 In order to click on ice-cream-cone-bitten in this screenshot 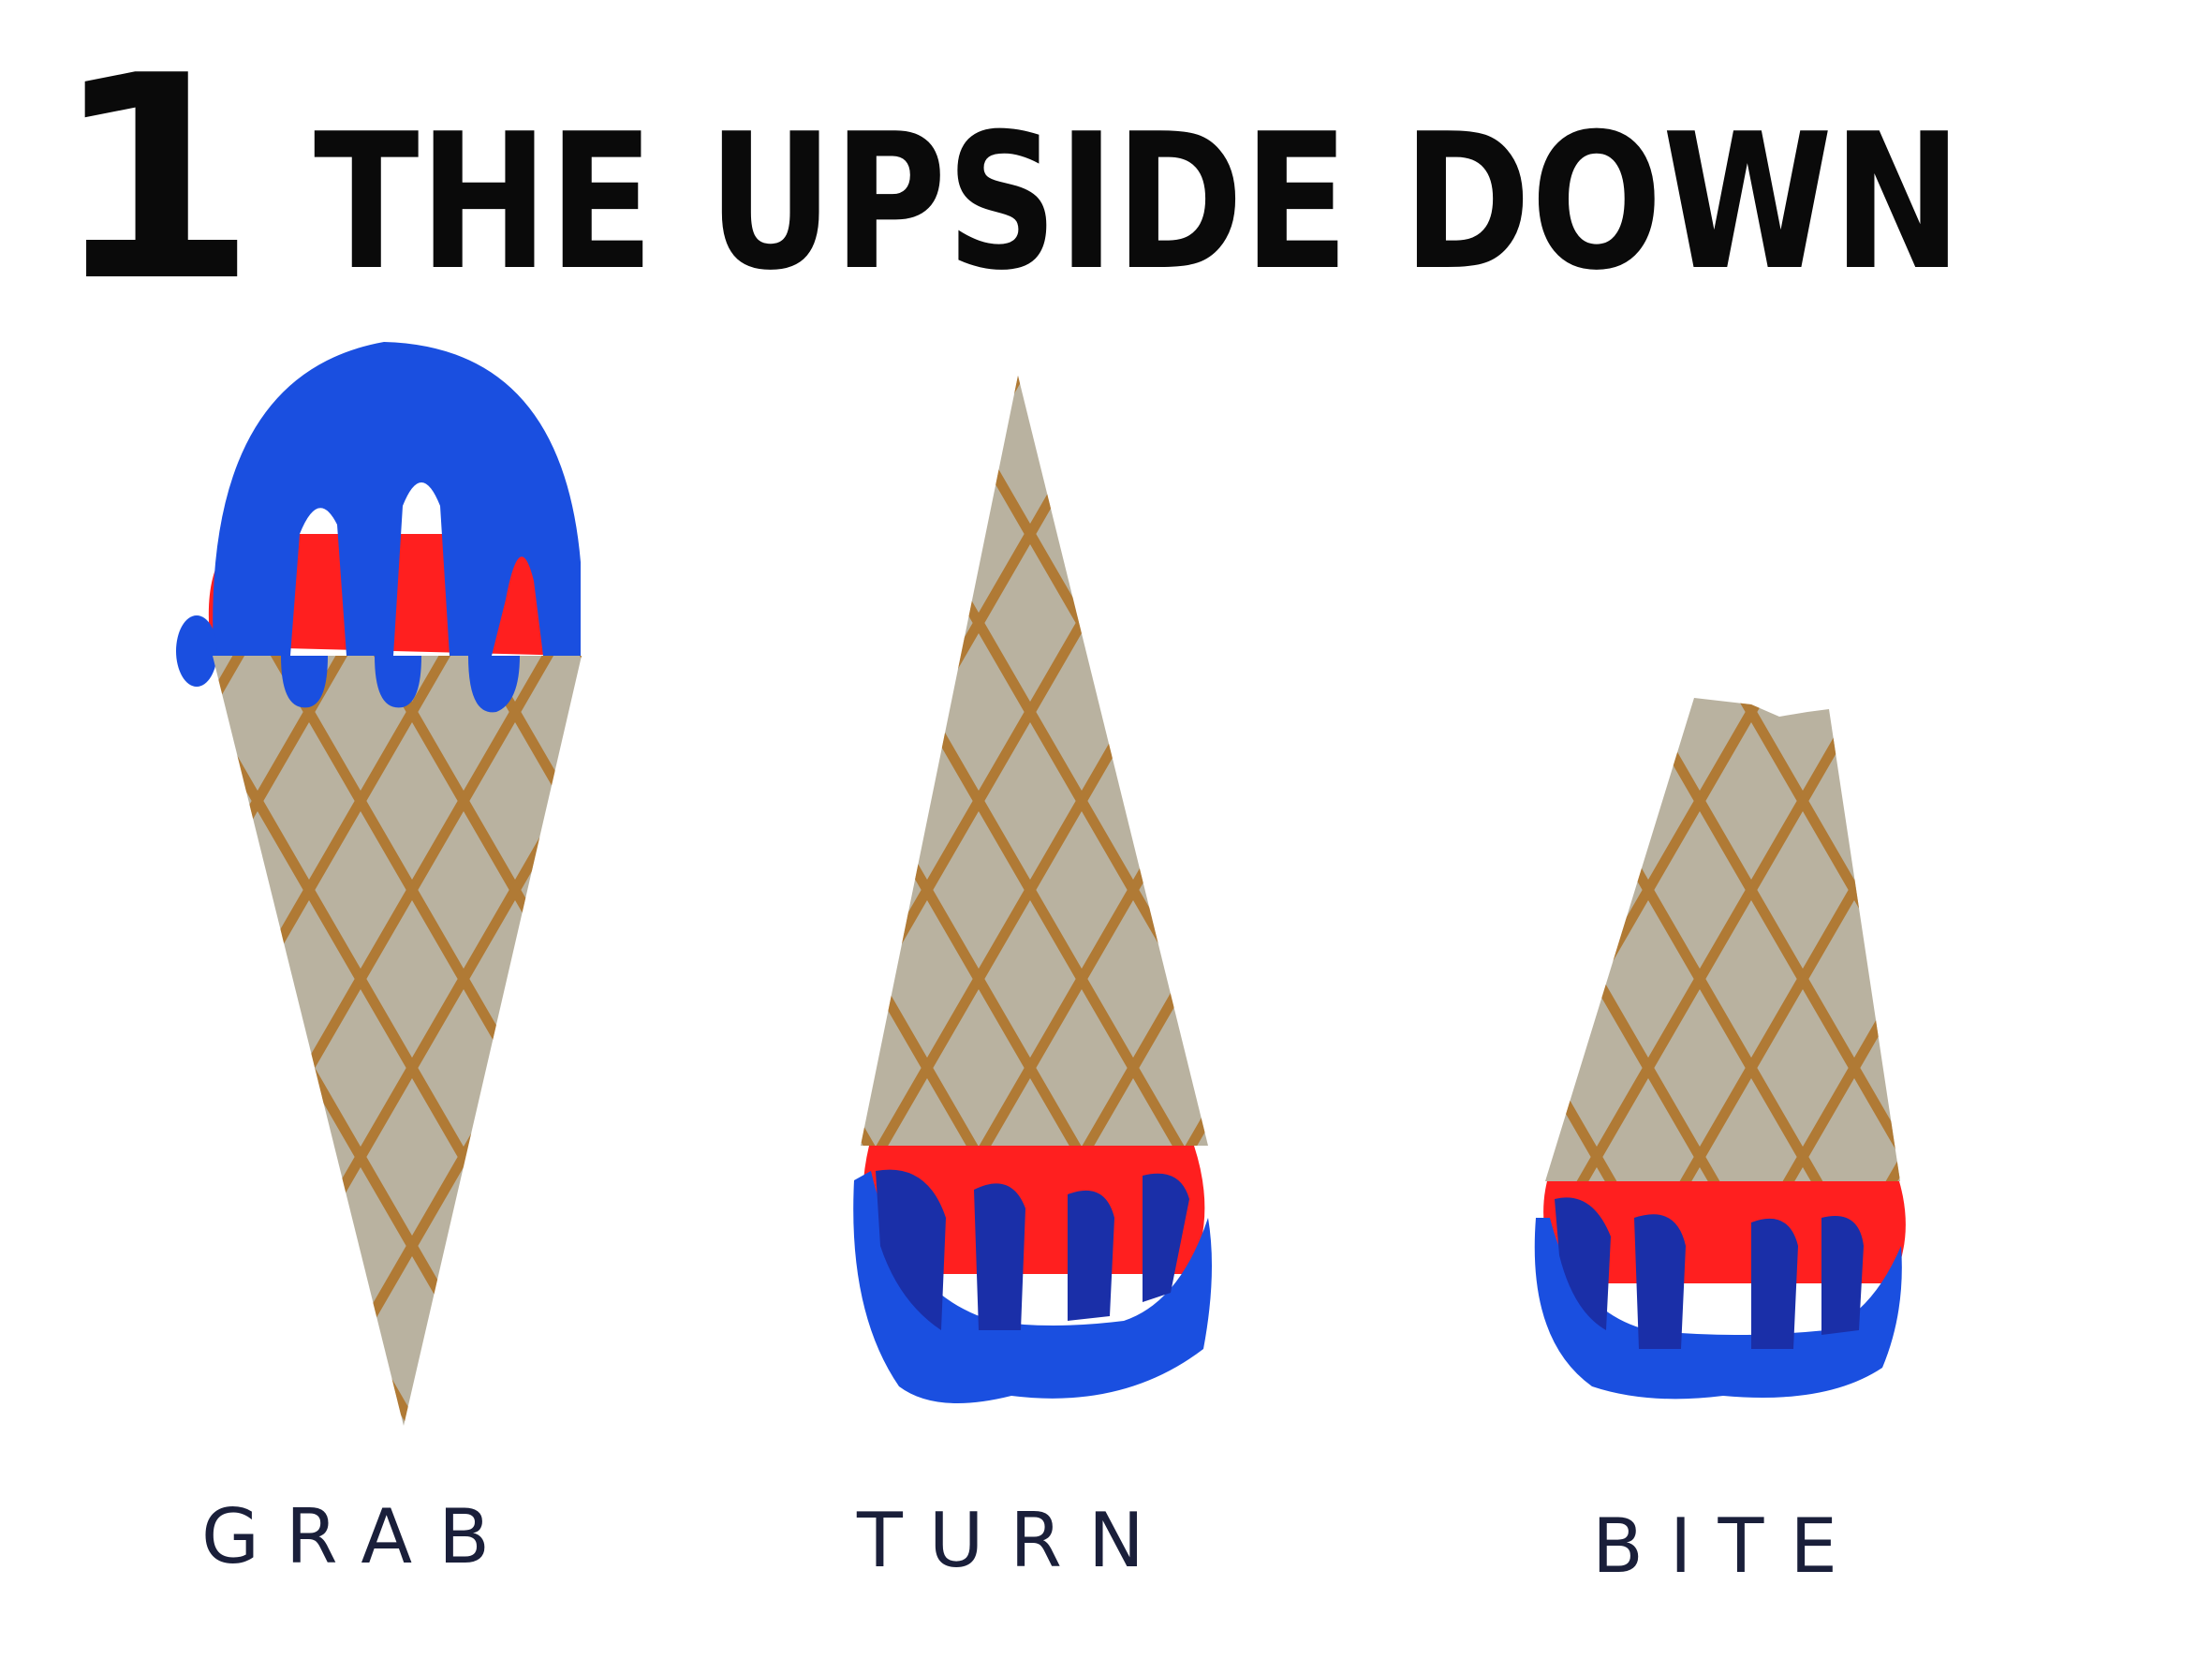, I will do `click(1720, 1049)`.